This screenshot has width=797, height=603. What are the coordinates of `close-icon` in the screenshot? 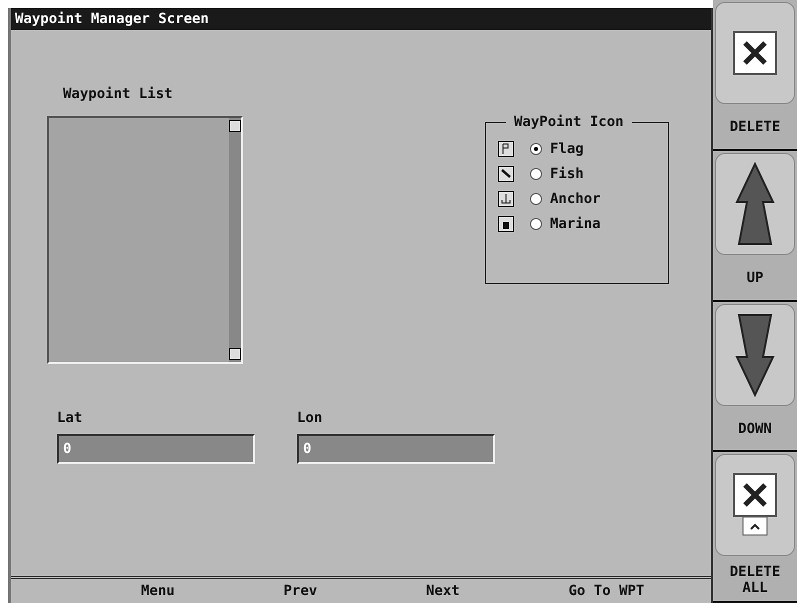 It's located at (755, 53).